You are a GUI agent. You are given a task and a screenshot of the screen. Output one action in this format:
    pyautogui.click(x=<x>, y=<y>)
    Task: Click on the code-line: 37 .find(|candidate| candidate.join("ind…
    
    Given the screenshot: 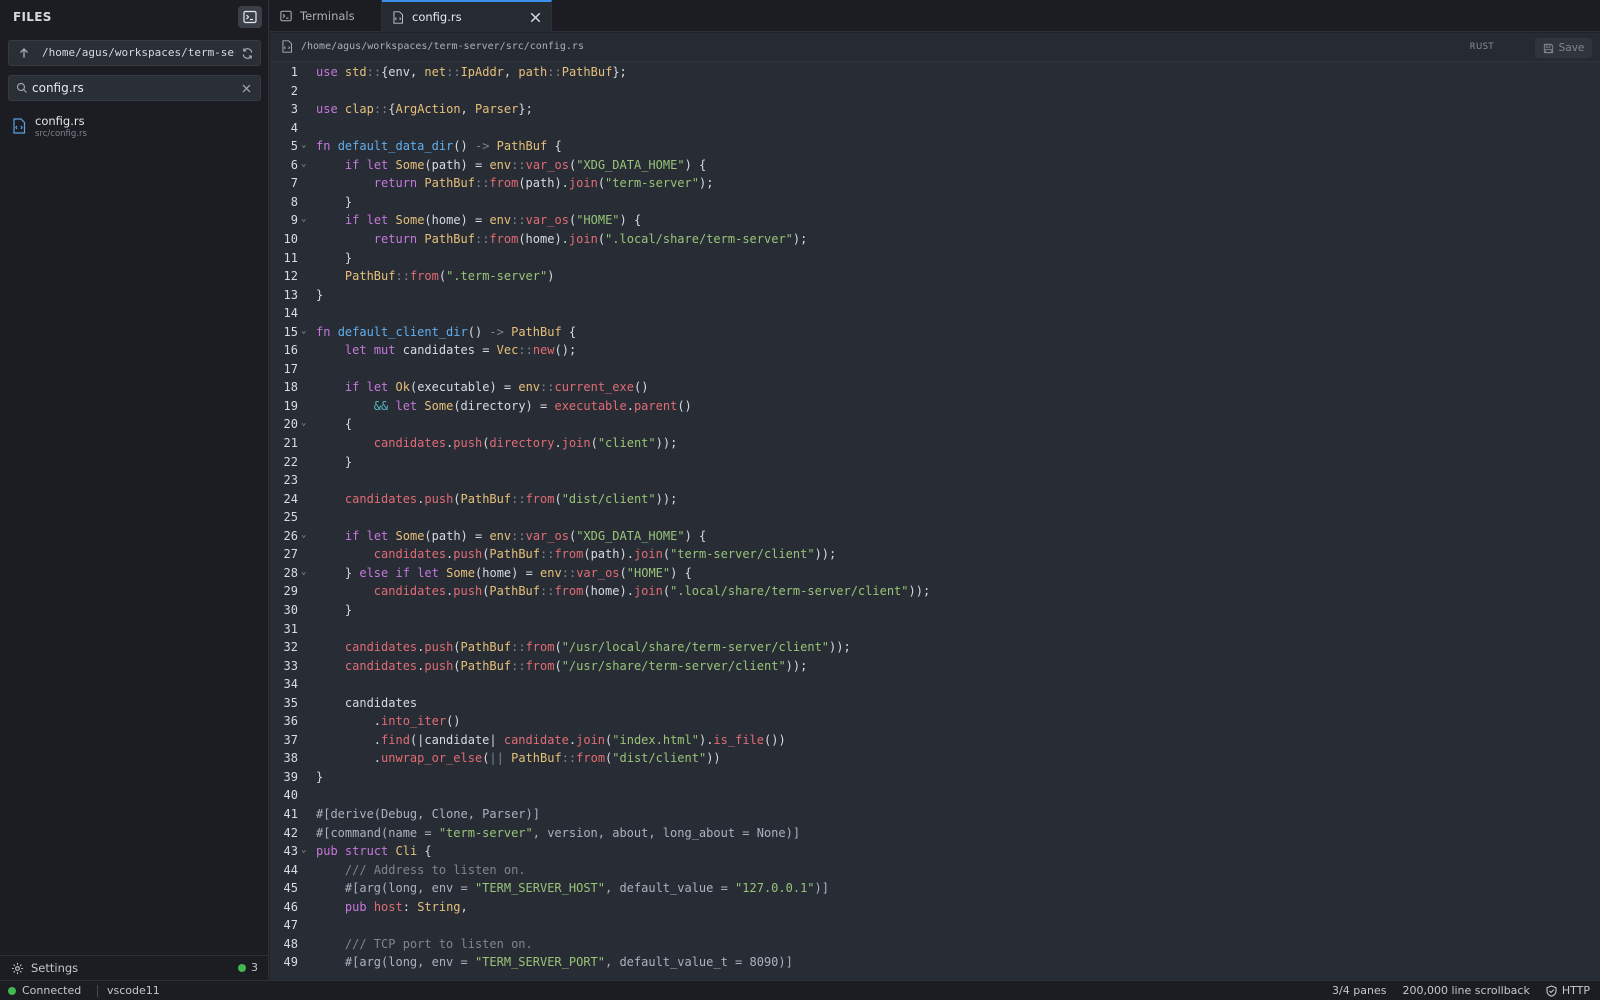 What is the action you would take?
    pyautogui.click(x=935, y=742)
    